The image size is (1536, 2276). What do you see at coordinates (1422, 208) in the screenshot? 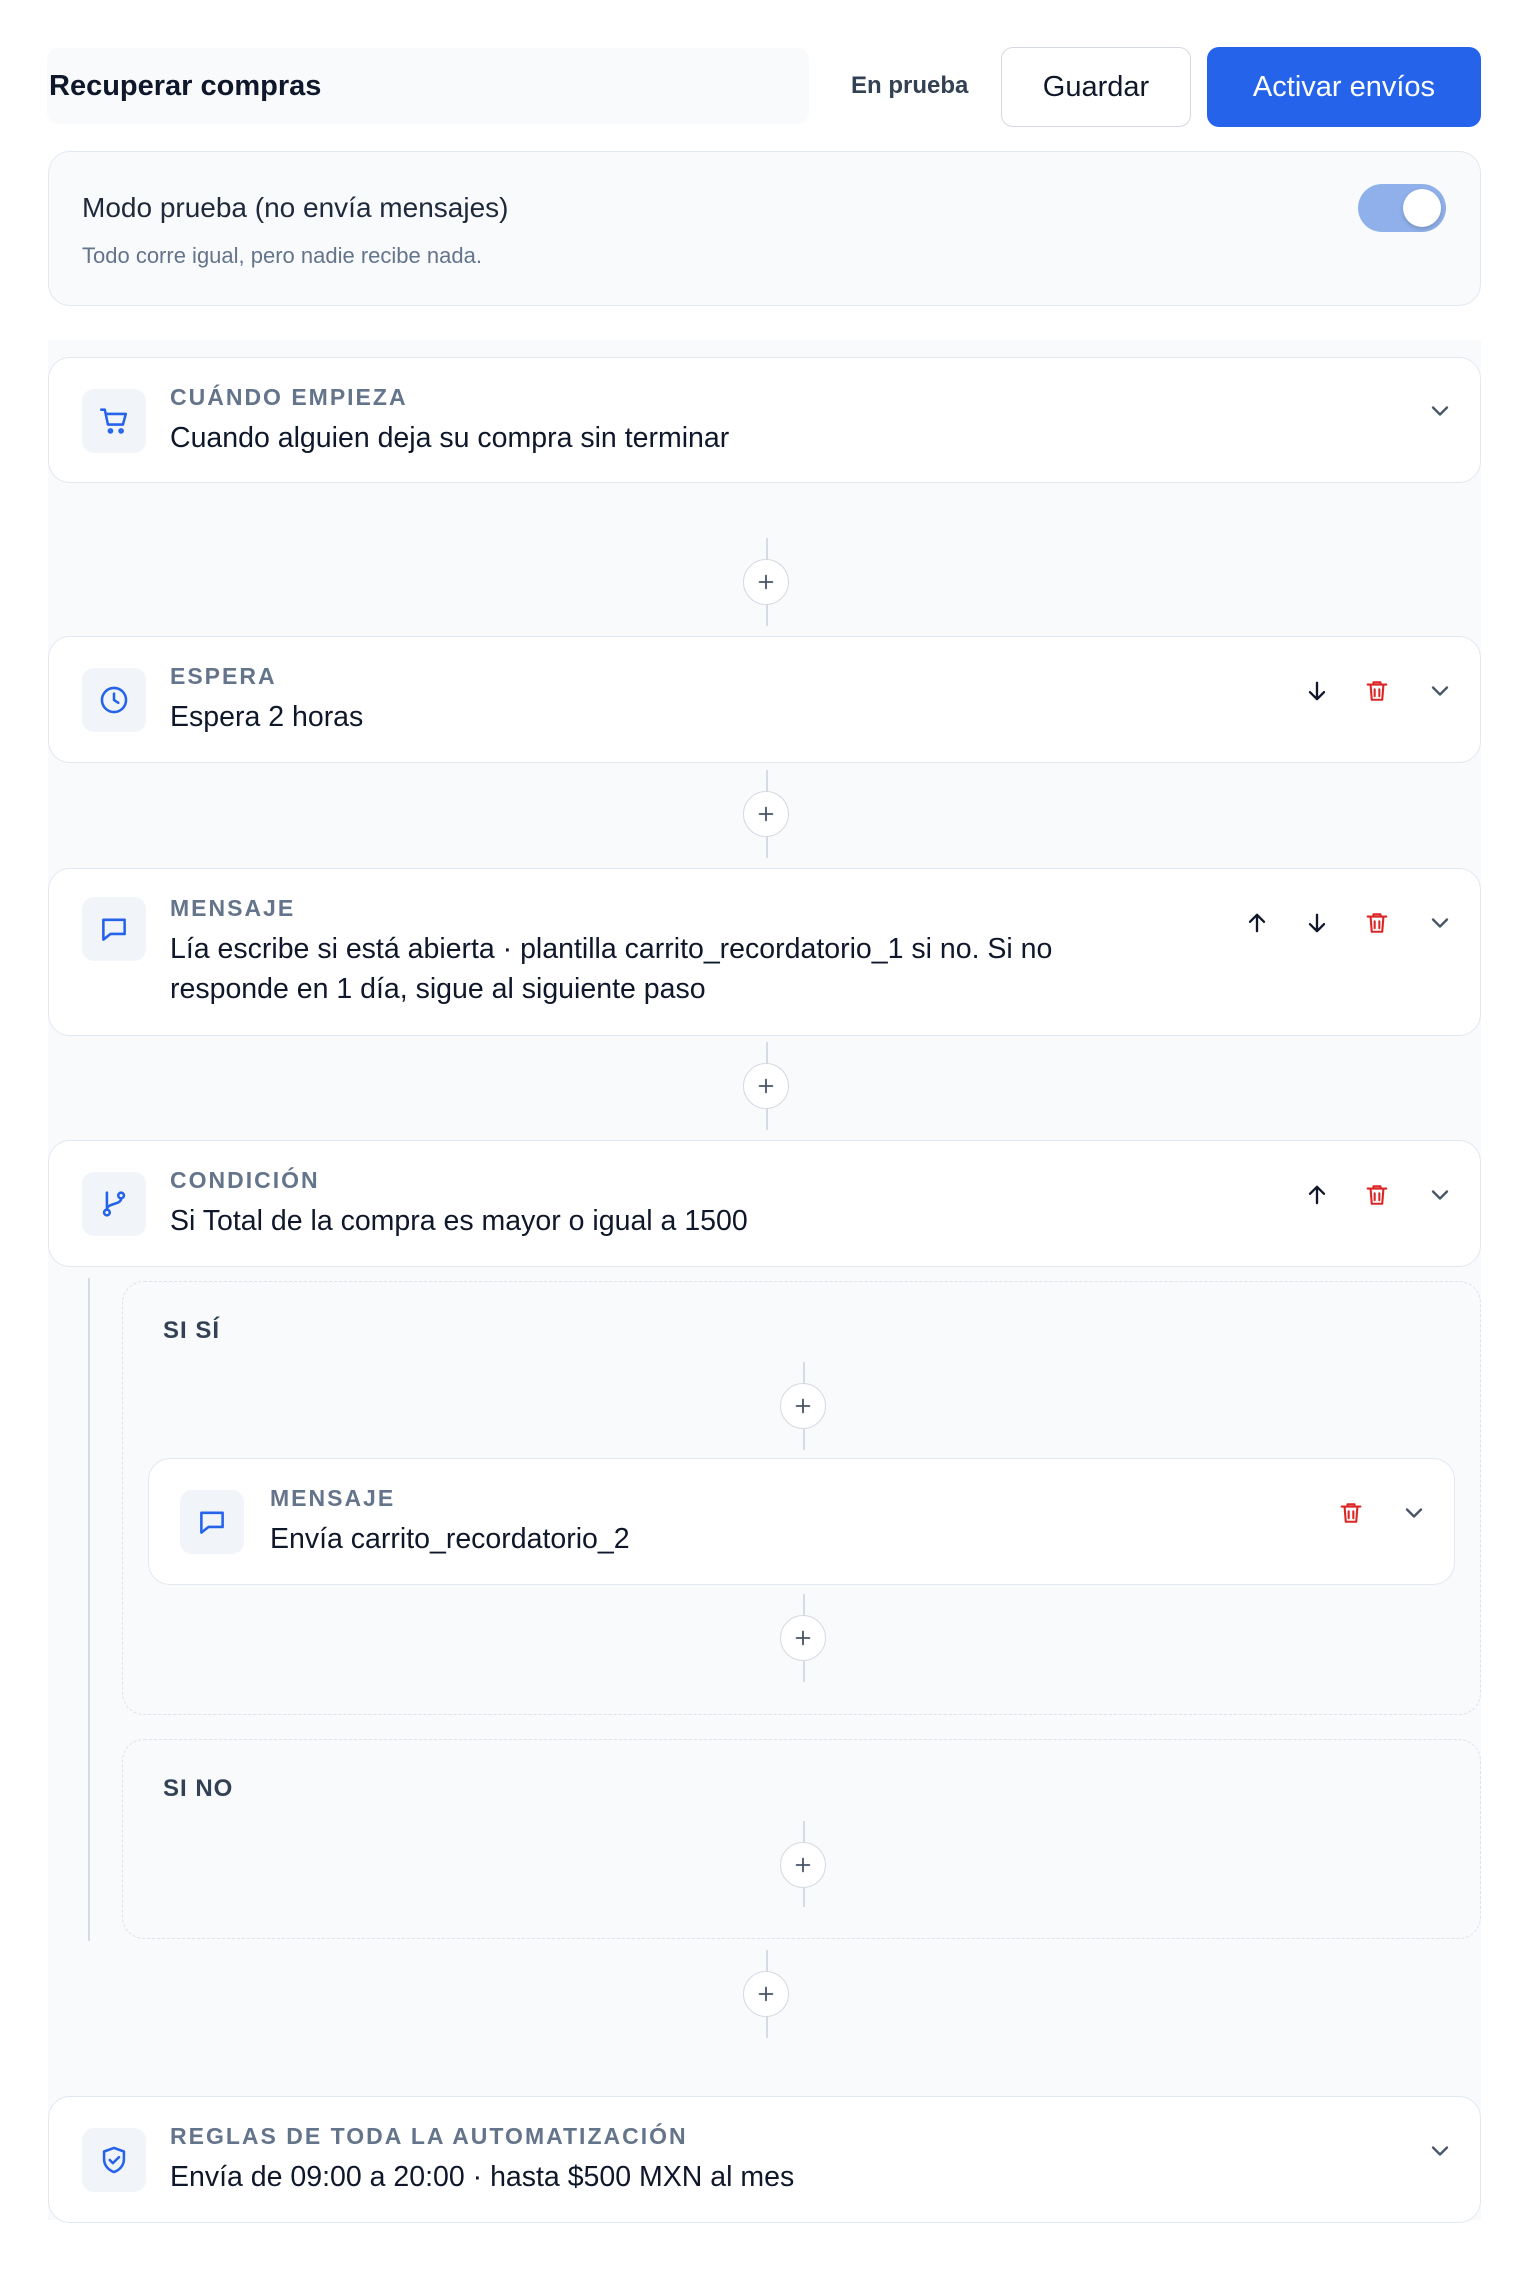
I see `toggle-knob` at bounding box center [1422, 208].